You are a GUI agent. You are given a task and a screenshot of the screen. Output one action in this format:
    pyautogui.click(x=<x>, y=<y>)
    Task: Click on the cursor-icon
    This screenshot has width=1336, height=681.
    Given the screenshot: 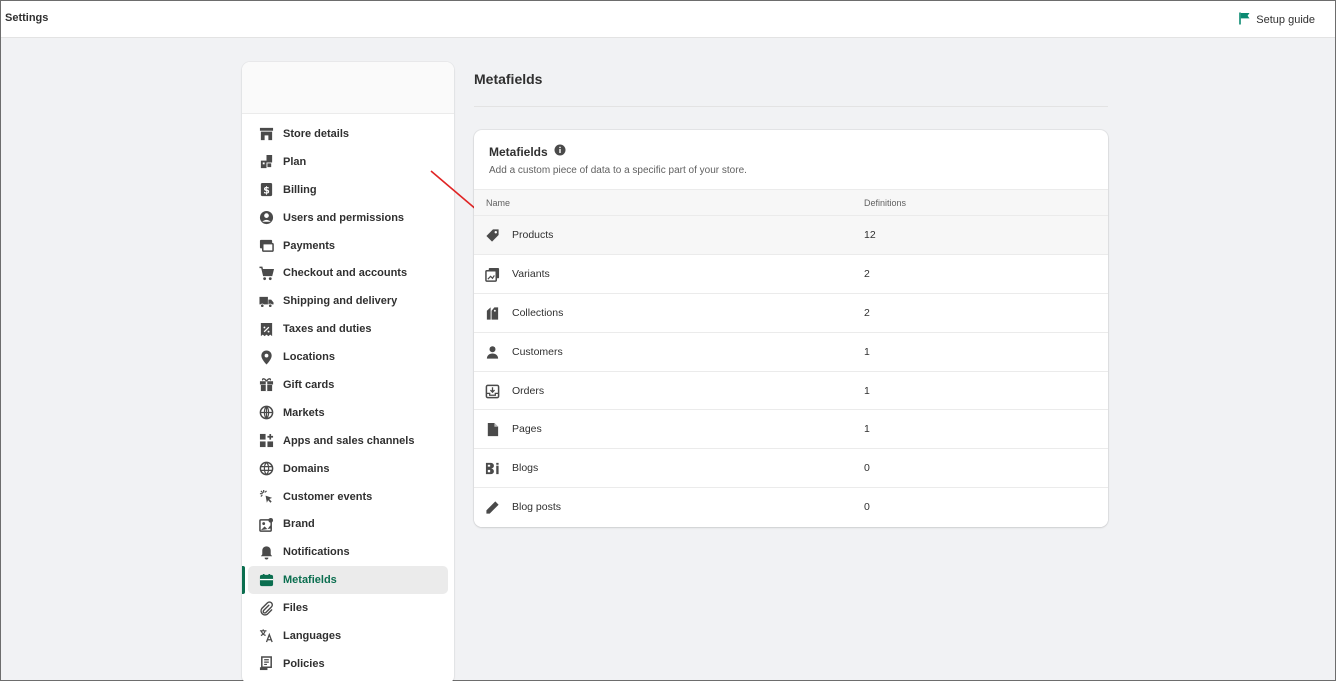 What is the action you would take?
    pyautogui.click(x=266, y=496)
    